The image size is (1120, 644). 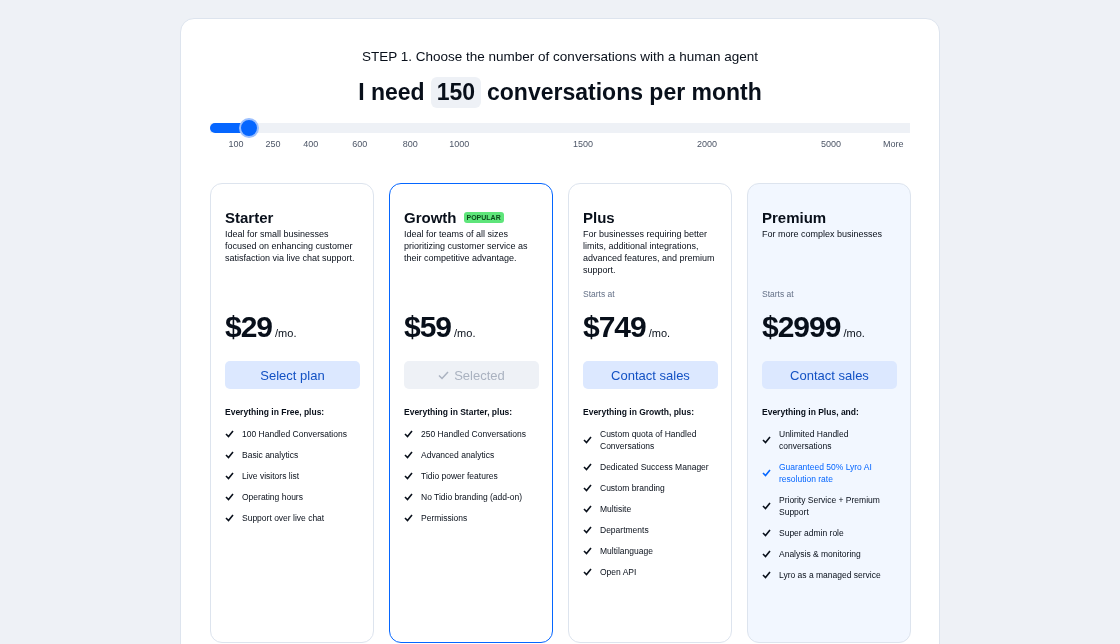 What do you see at coordinates (236, 144) in the screenshot?
I see `tick-label: 100` at bounding box center [236, 144].